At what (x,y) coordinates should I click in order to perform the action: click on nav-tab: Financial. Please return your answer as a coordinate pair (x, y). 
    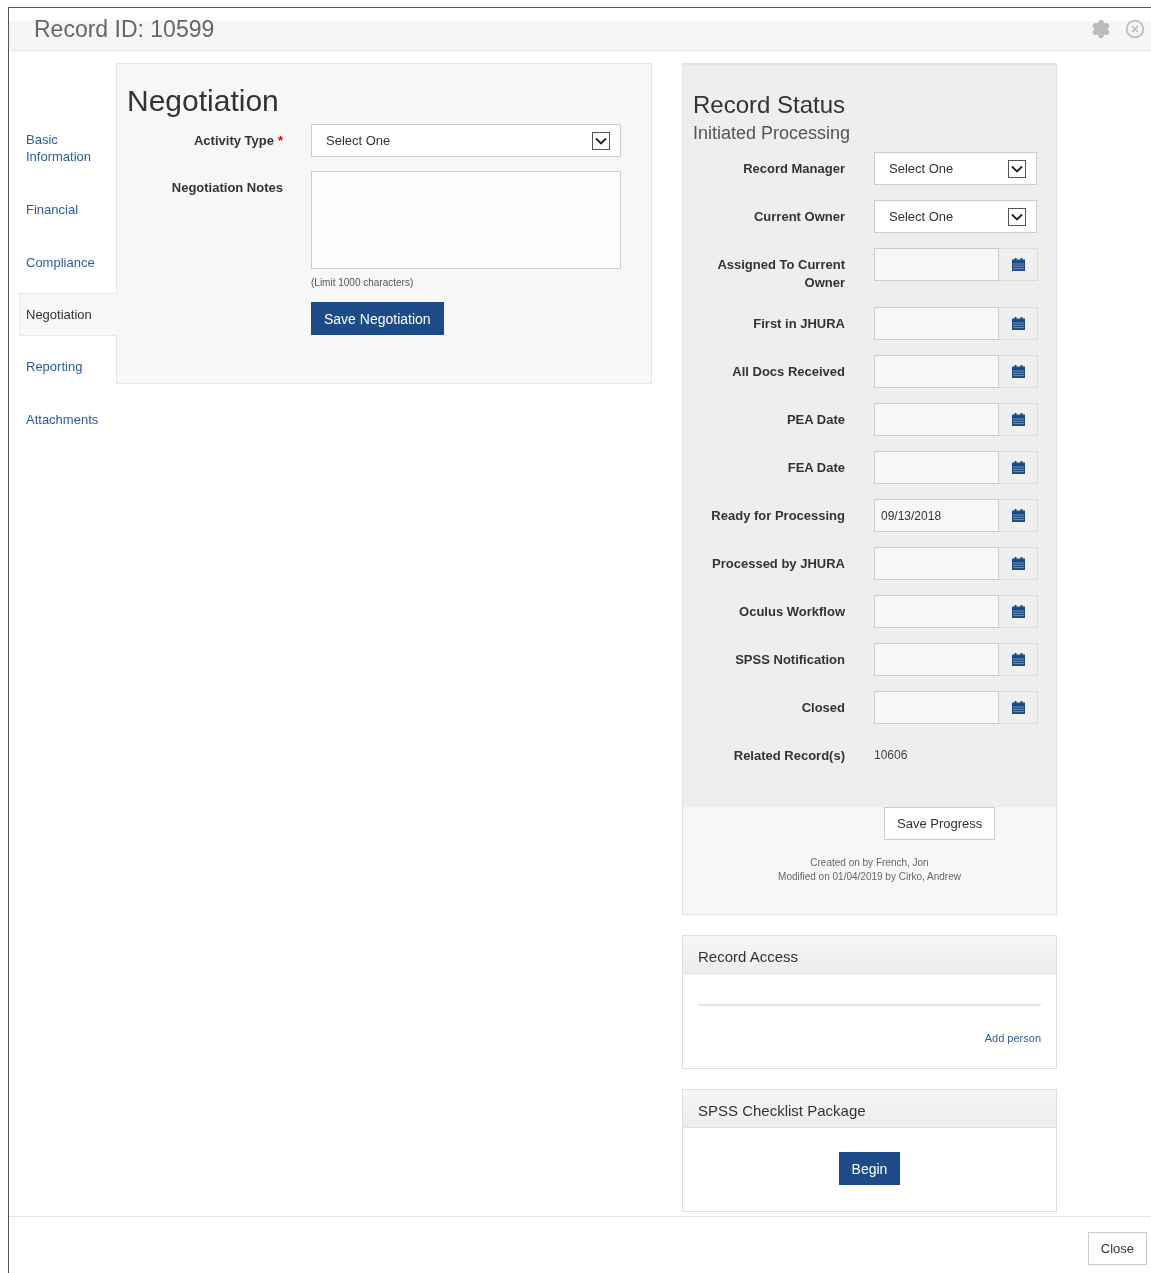
    Looking at the image, I should click on (67, 209).